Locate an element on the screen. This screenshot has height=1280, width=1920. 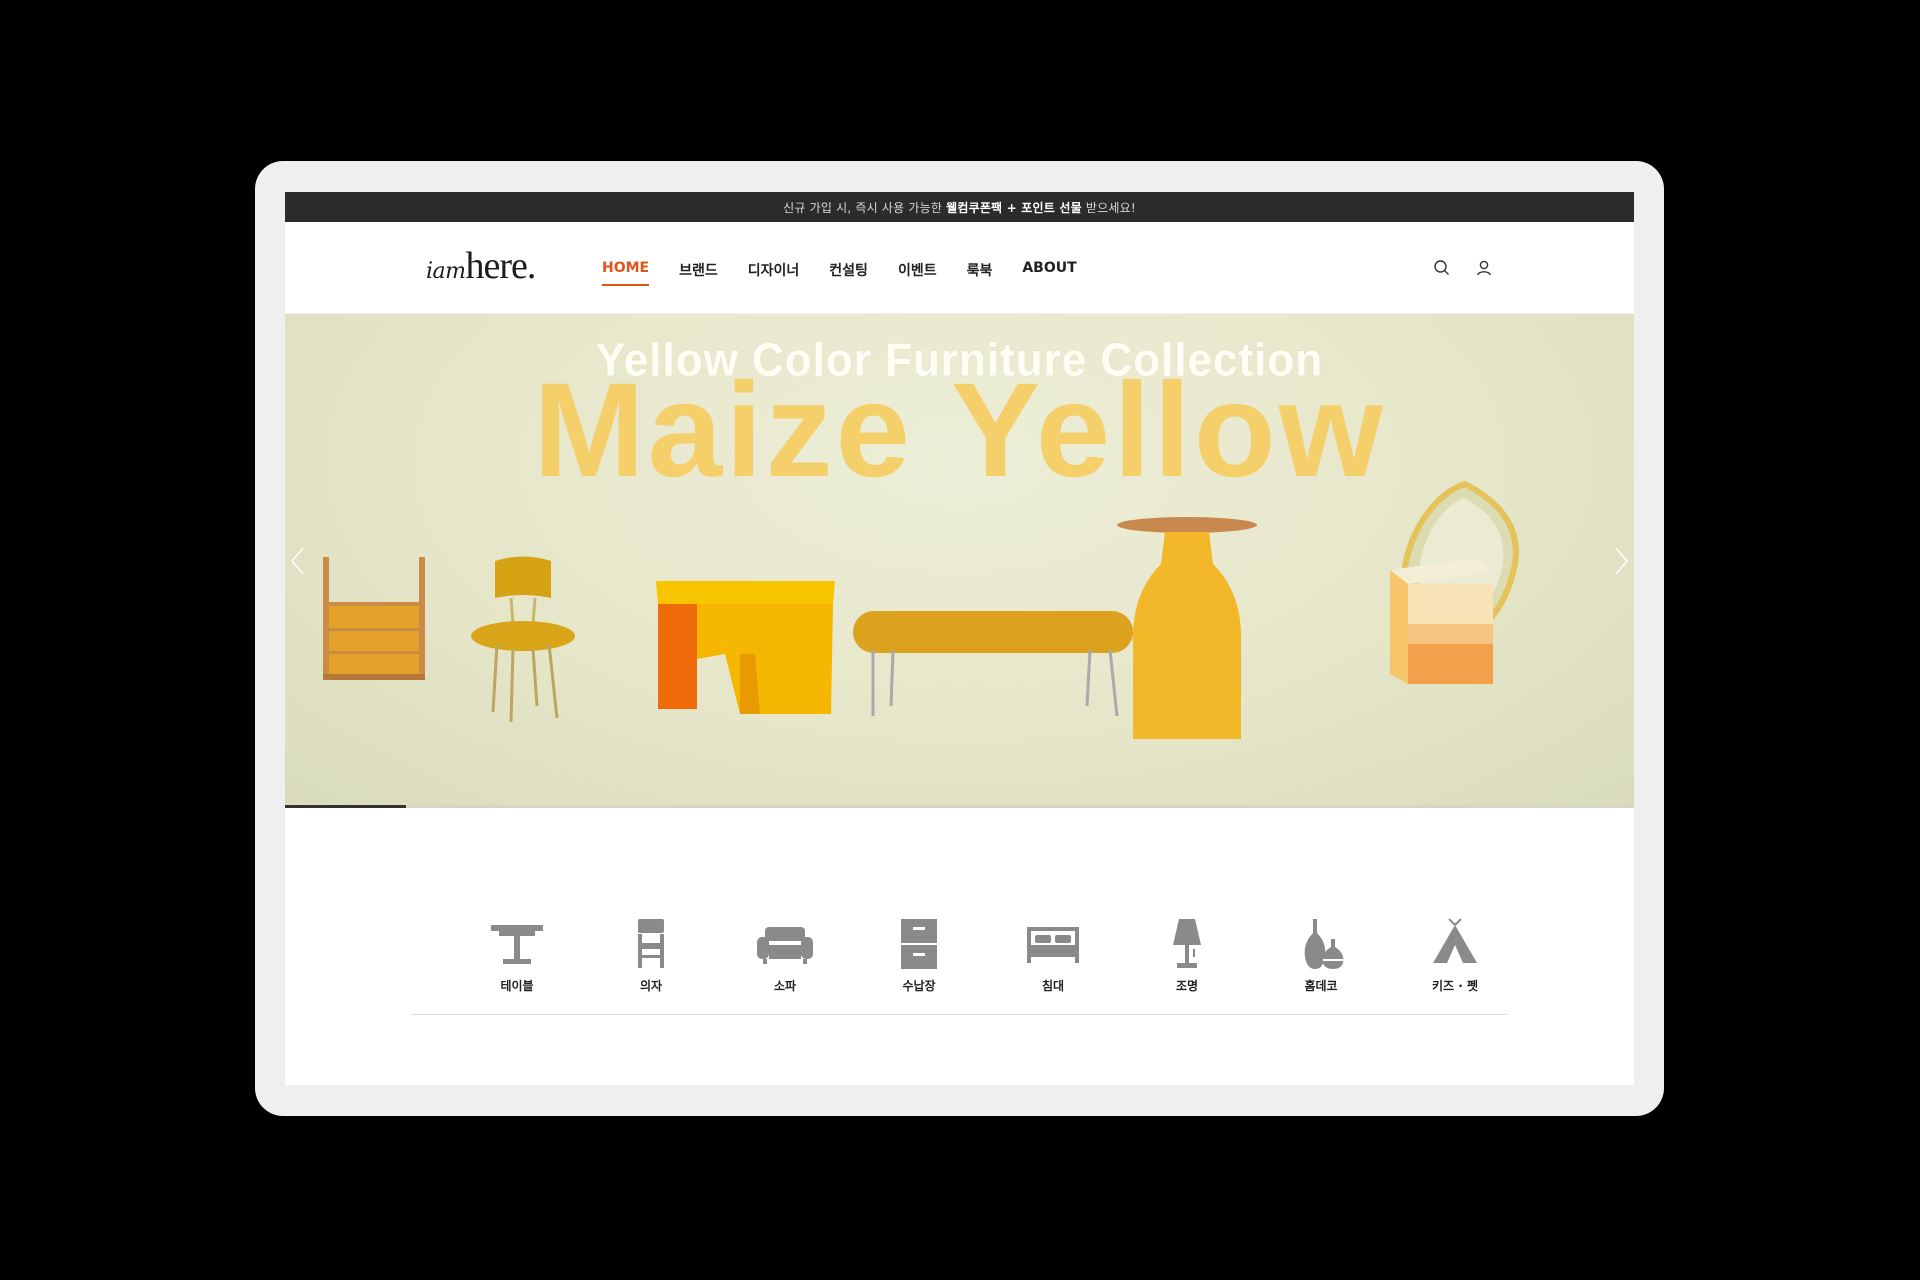
table-icon is located at coordinates (517, 944).